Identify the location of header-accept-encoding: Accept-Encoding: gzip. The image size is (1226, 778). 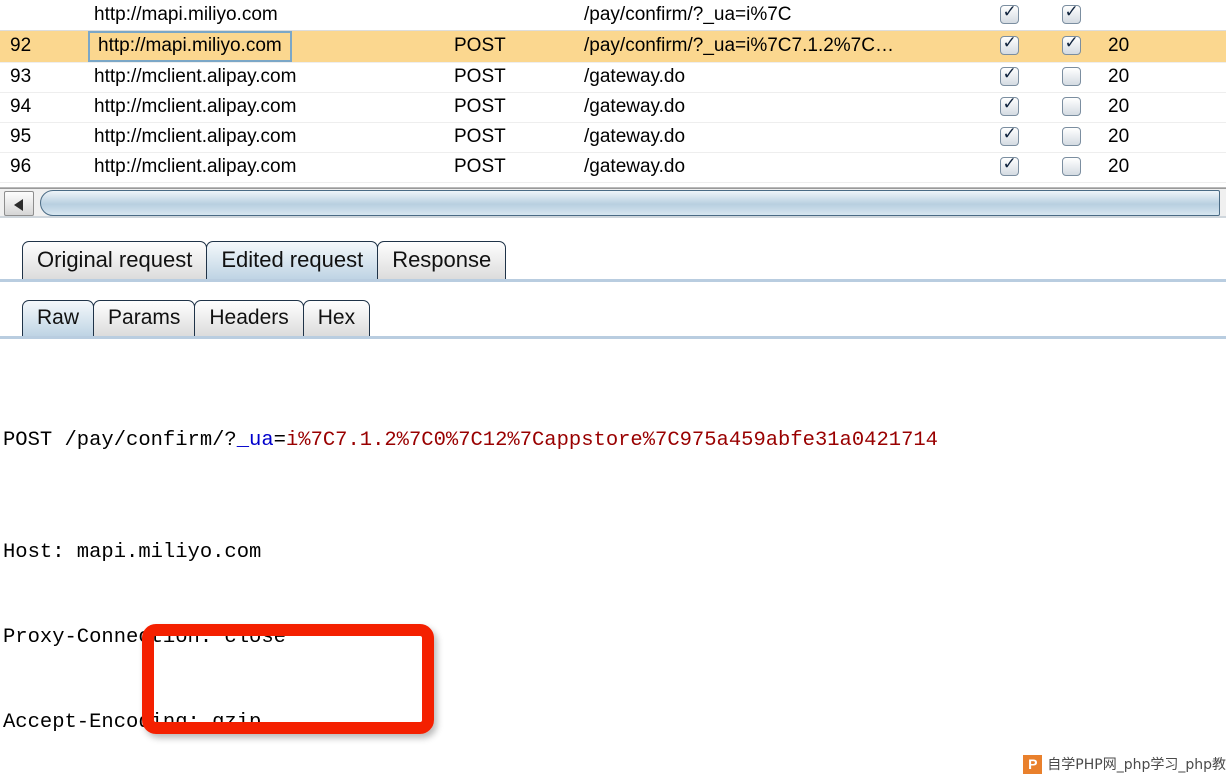
(132, 722).